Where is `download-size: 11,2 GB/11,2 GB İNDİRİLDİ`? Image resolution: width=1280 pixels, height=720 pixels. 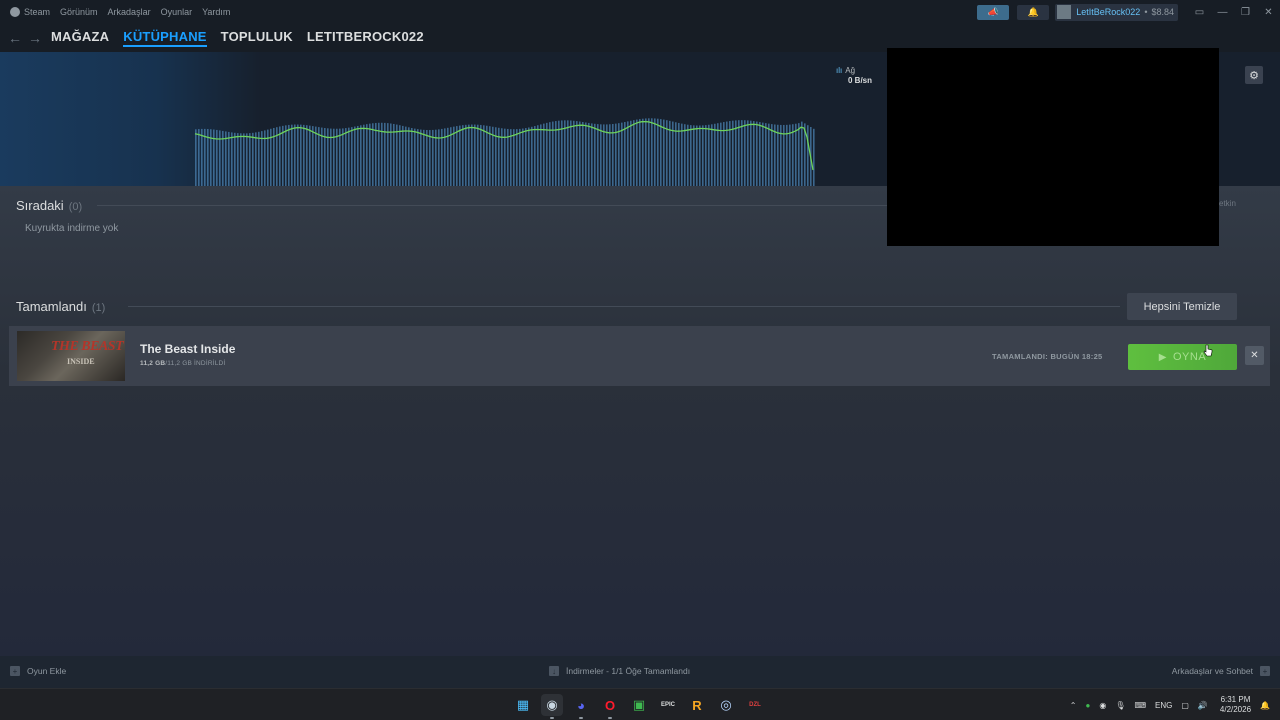 download-size: 11,2 GB/11,2 GB İNDİRİLDİ is located at coordinates (182, 363).